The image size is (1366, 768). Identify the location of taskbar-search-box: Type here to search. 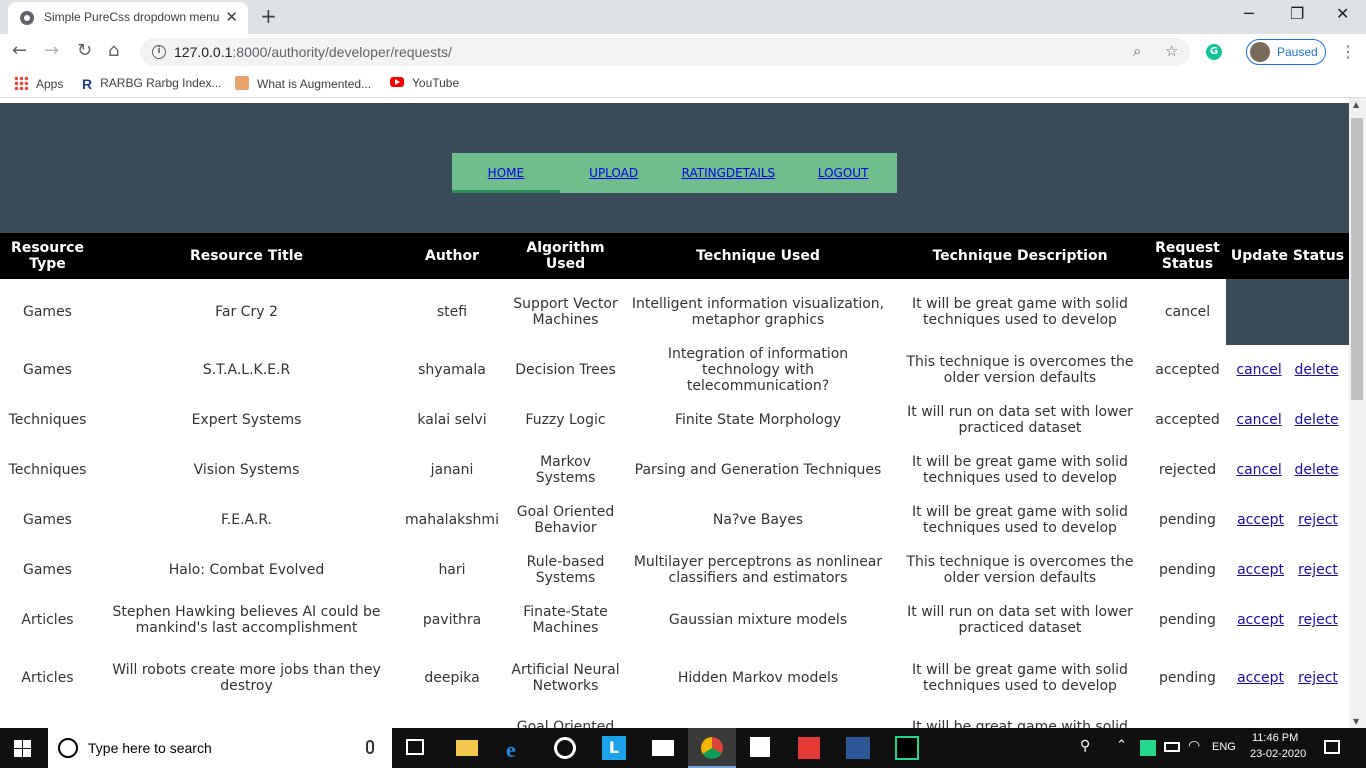
(220, 748).